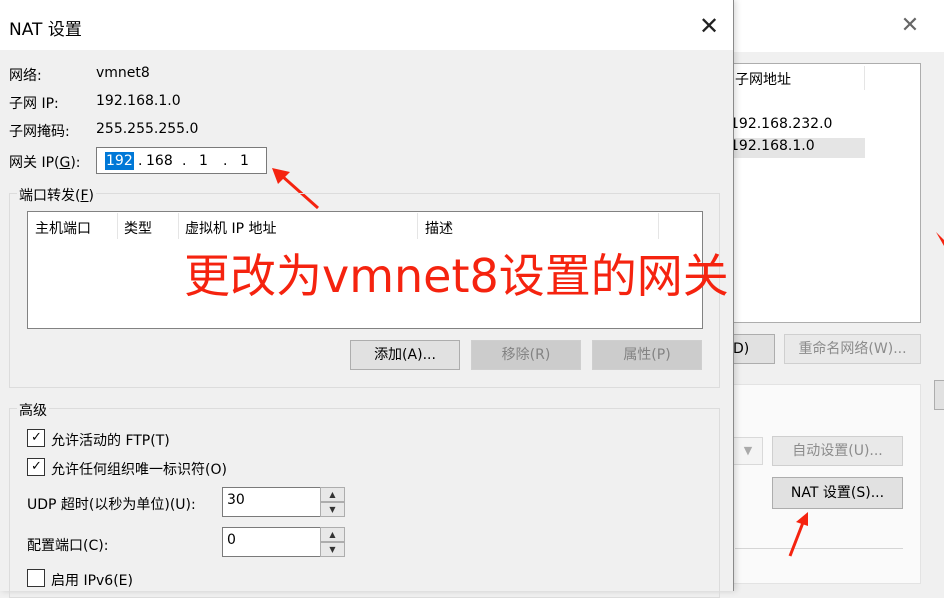 This screenshot has width=944, height=598. I want to click on gateway-ip-octet-4: 1, so click(244, 161).